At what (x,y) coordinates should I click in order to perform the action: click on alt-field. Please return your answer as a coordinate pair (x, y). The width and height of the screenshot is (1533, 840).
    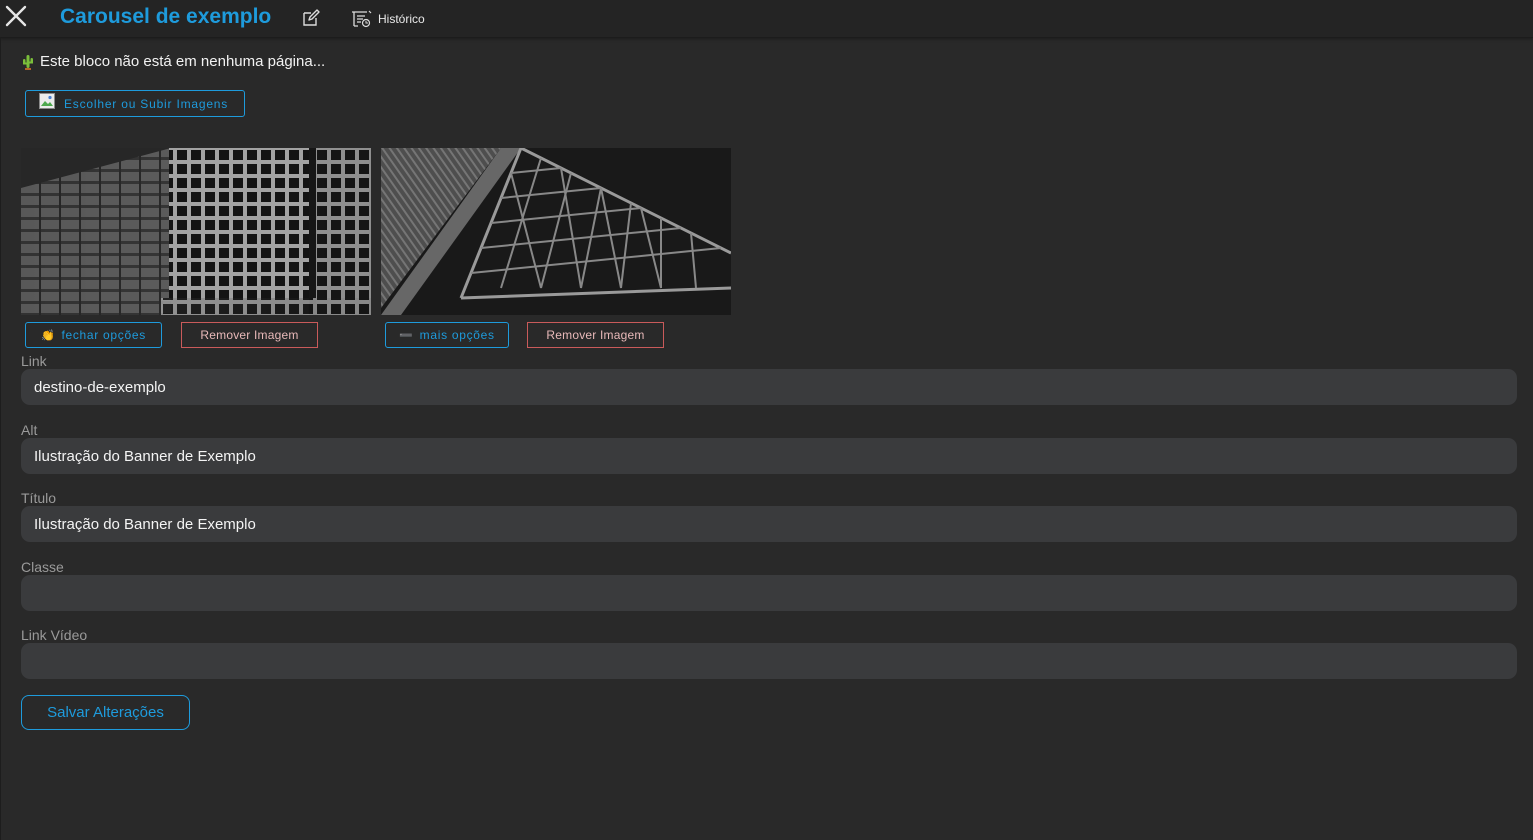
    Looking at the image, I should click on (769, 456).